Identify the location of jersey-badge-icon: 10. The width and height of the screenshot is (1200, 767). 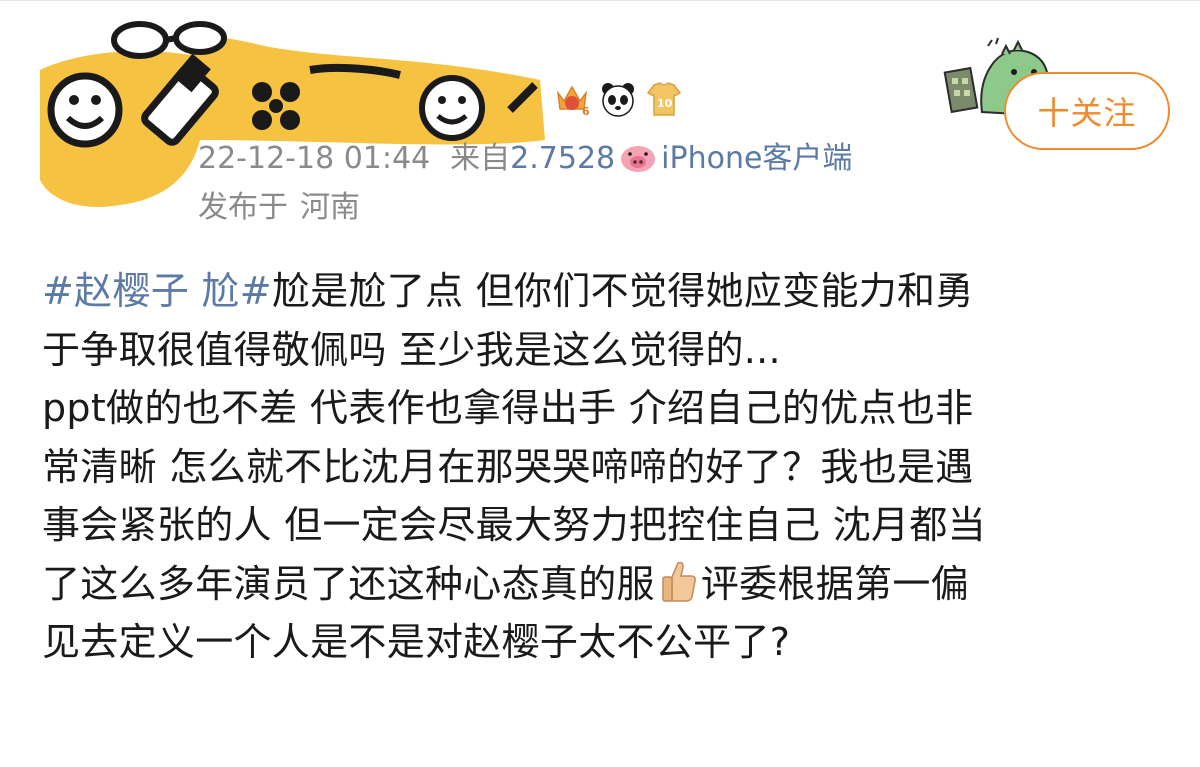
(664, 99).